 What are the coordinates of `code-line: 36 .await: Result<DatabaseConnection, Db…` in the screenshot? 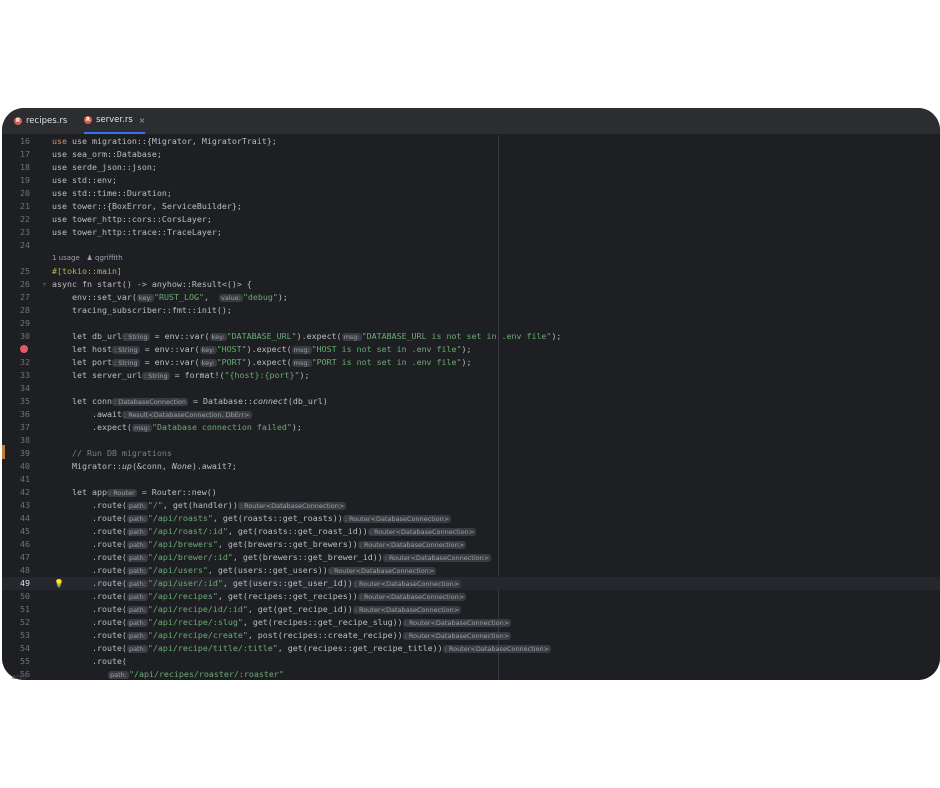 It's located at (471, 414).